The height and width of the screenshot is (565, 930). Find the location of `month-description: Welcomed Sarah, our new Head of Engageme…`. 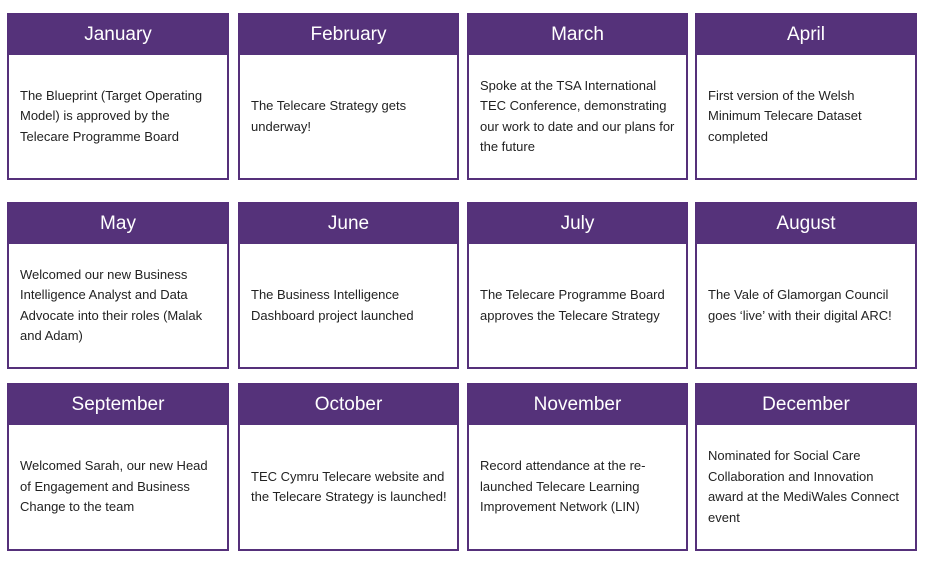

month-description: Welcomed Sarah, our new Head of Engageme… is located at coordinates (114, 486).